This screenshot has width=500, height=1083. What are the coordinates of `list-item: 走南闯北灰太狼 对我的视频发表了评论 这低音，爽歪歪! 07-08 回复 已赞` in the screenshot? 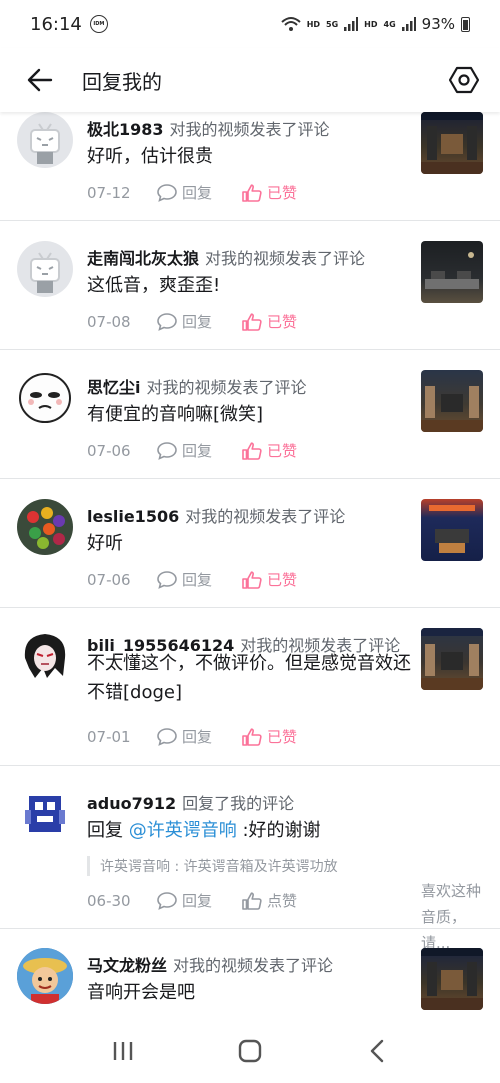 It's located at (250, 285).